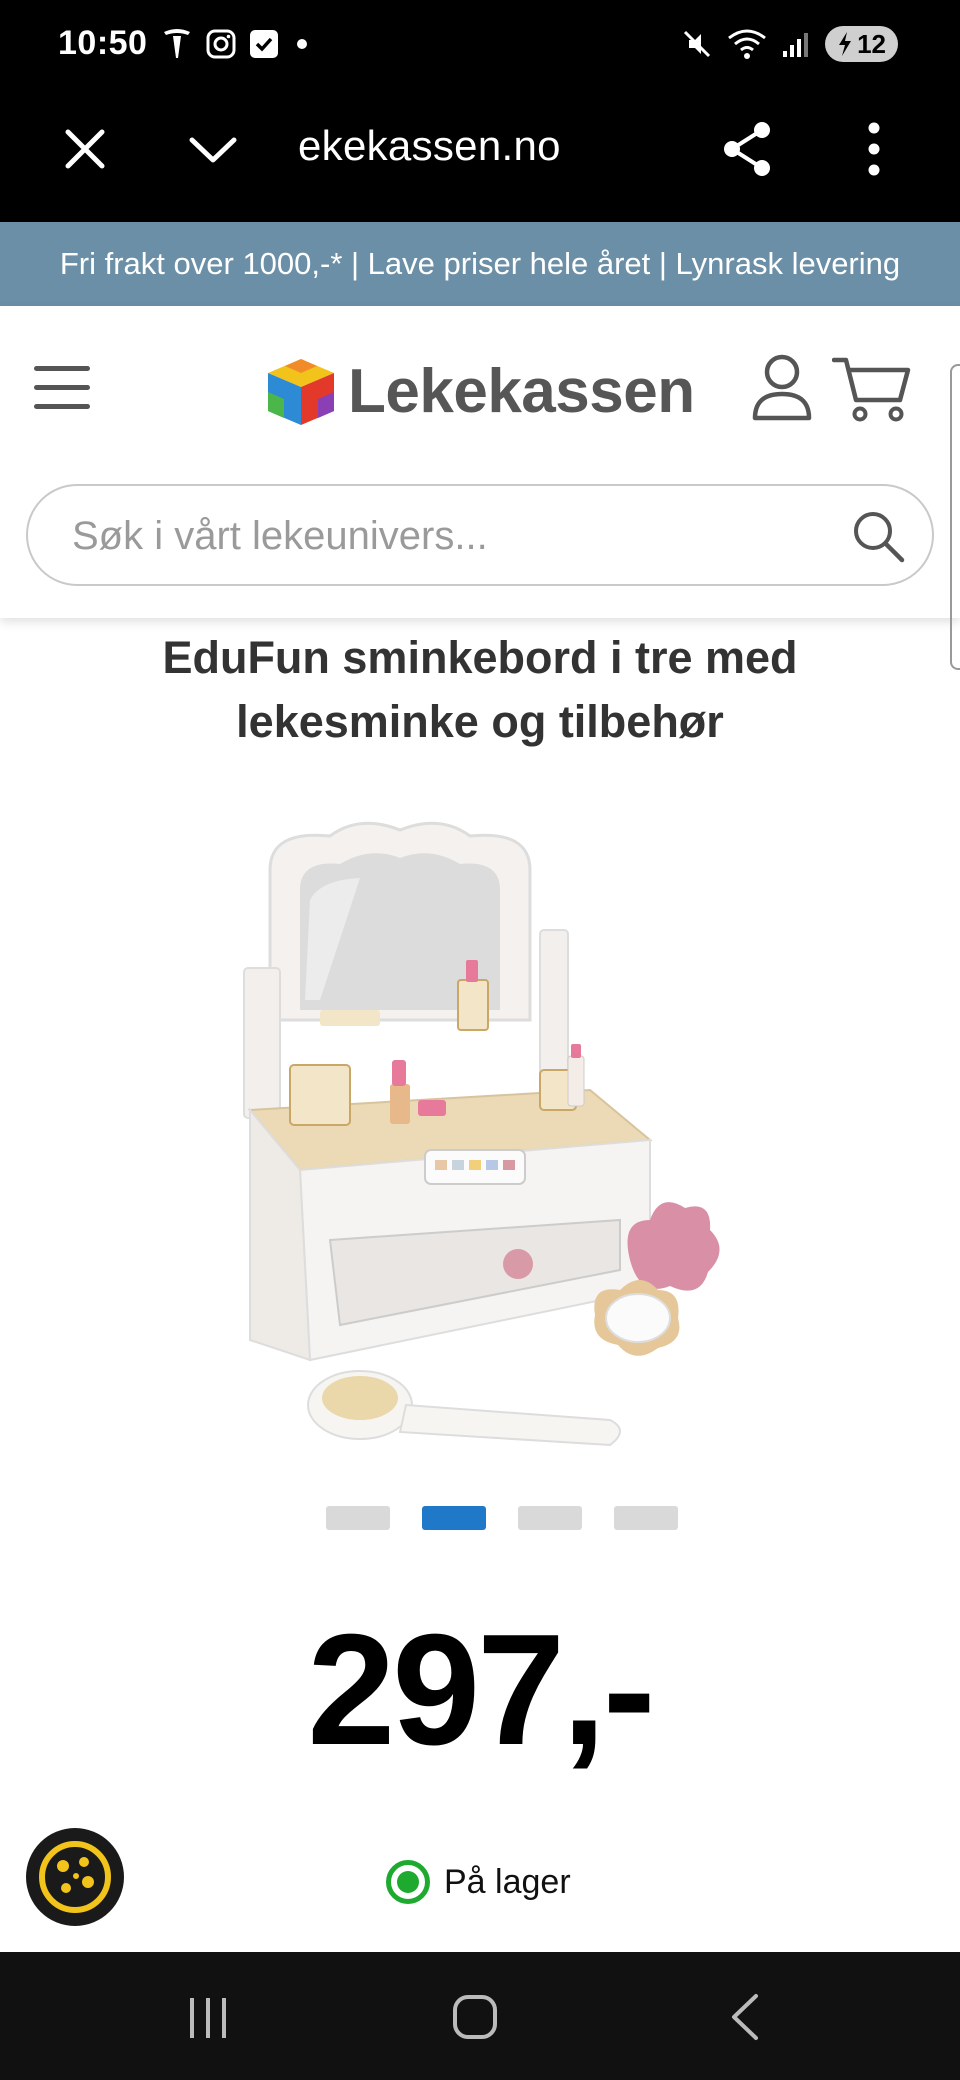 The width and height of the screenshot is (960, 2080). I want to click on mute-icon, so click(697, 44).